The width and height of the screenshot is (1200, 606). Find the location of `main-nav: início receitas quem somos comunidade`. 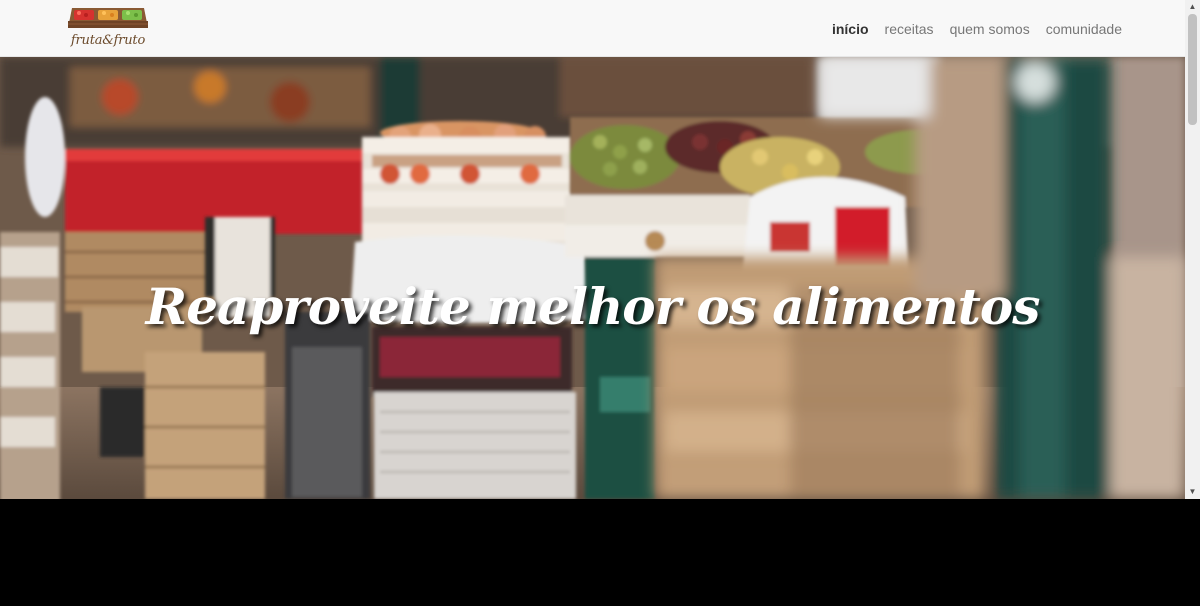

main-nav: início receitas quem somos comunidade is located at coordinates (977, 28).